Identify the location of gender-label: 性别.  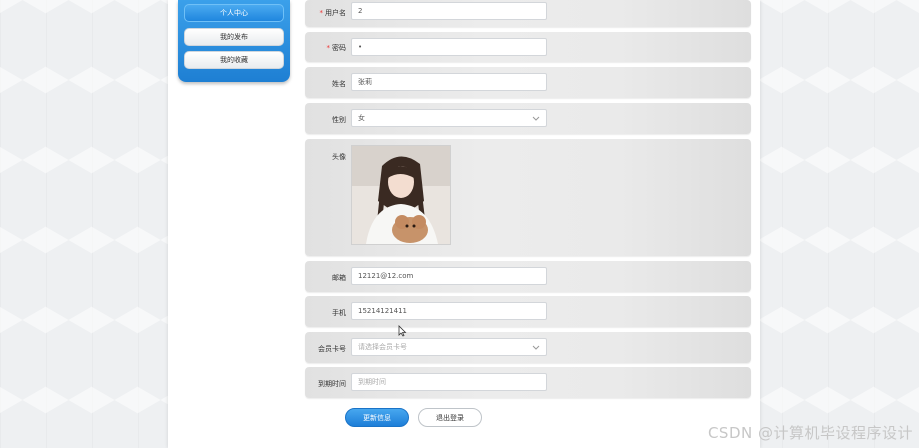
(339, 120).